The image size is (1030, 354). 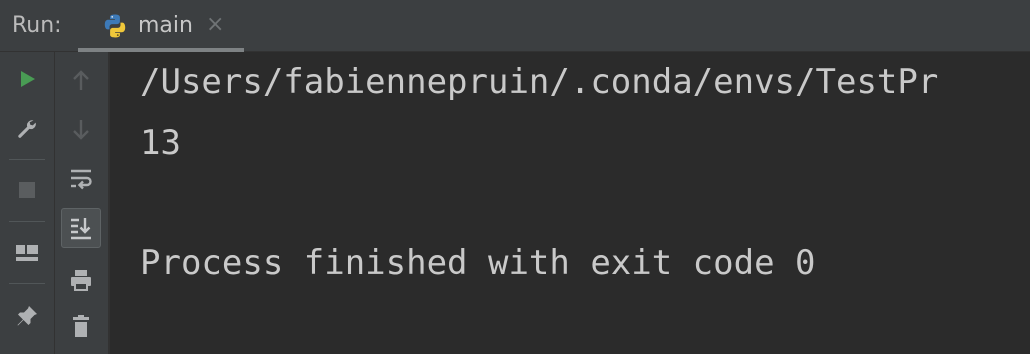 I want to click on python-icon, so click(x=115, y=26).